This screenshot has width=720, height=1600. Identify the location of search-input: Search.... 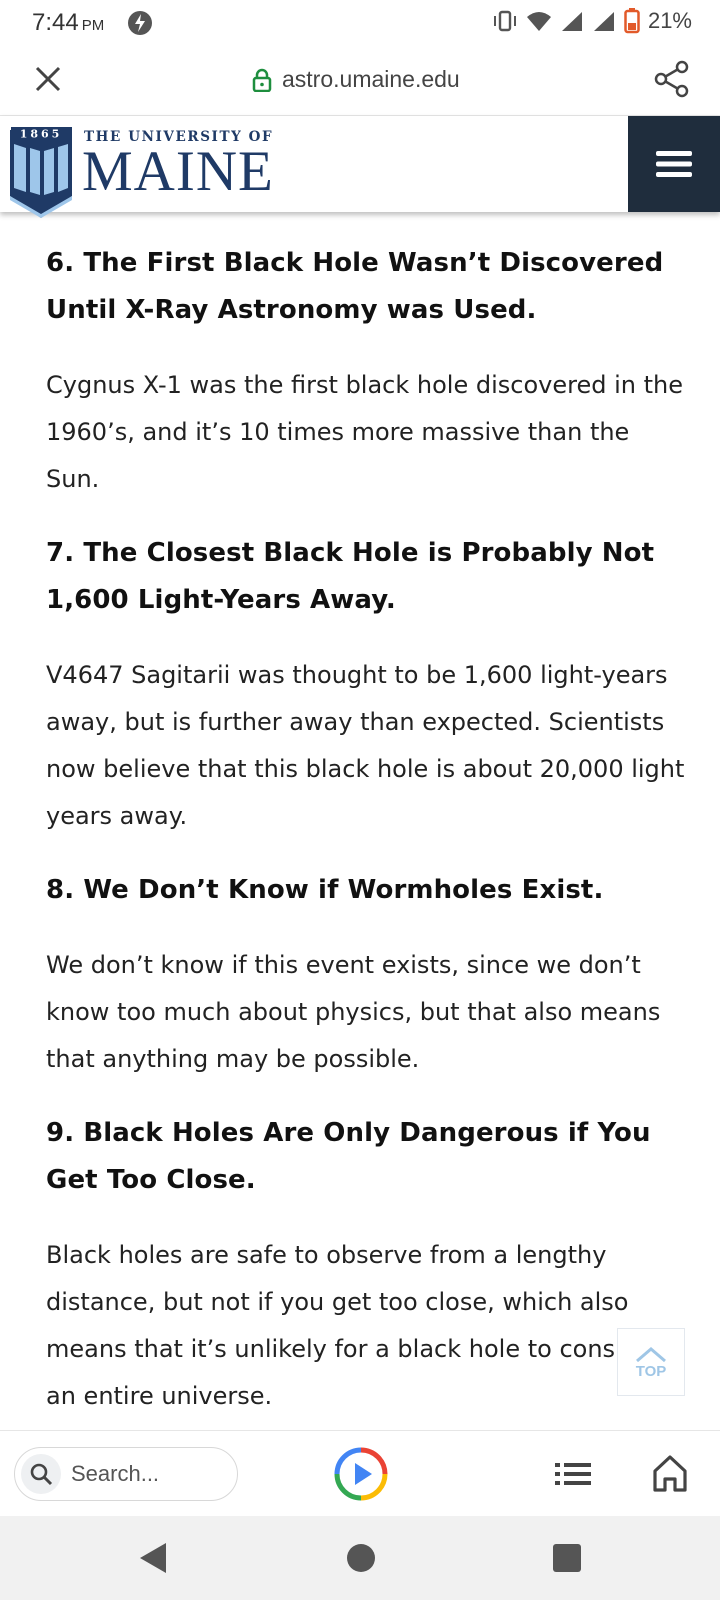
(126, 1474).